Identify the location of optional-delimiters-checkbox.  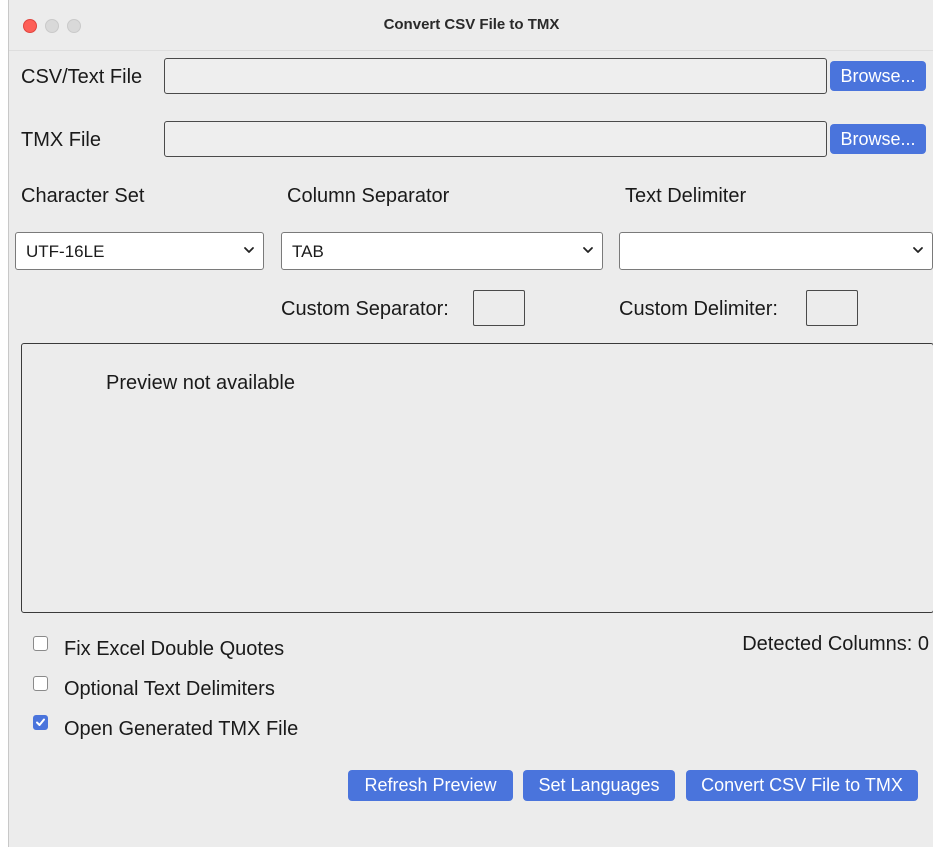
(40, 683).